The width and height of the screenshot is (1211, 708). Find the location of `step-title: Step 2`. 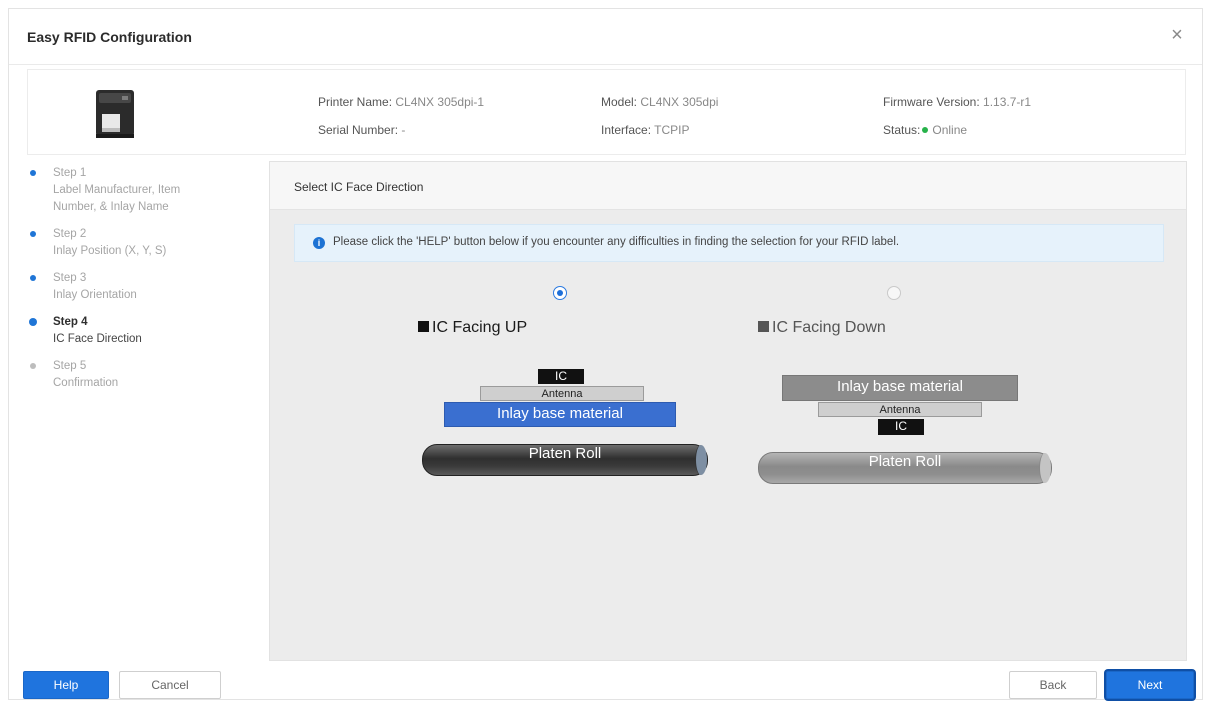

step-title: Step 2 is located at coordinates (70, 234).